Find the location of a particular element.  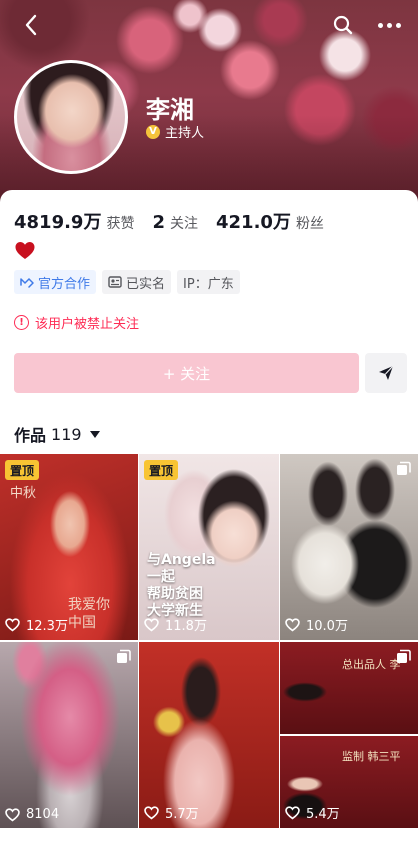

like-count: 5.7万 is located at coordinates (171, 812).